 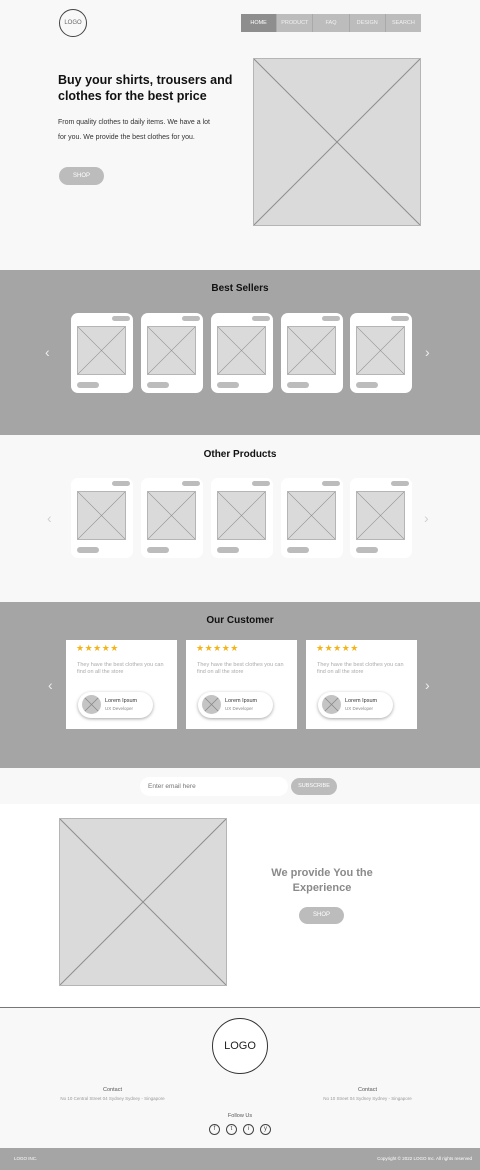 I want to click on follow-us-title: Follow Us, so click(x=240, y=1116).